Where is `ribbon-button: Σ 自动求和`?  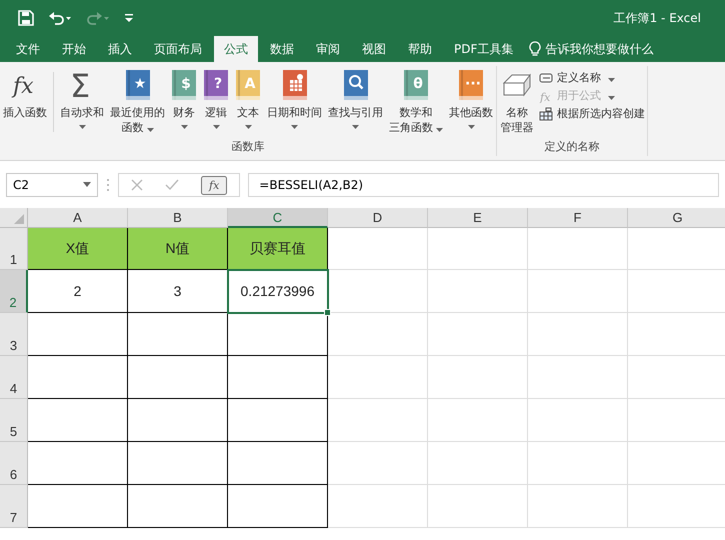 ribbon-button: Σ 自动求和 is located at coordinates (82, 97).